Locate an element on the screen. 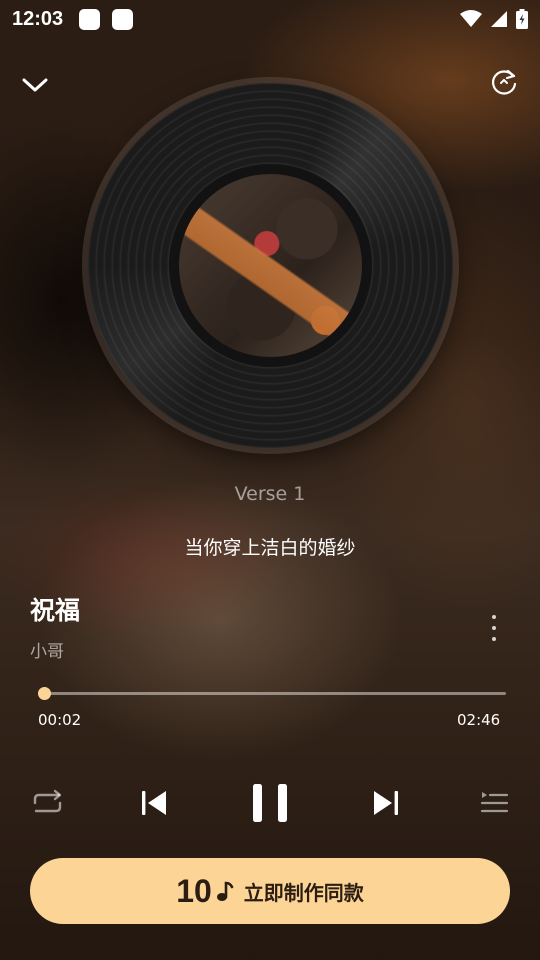 Image resolution: width=540 pixels, height=960 pixels. more-vertical-icon is located at coordinates (494, 617).